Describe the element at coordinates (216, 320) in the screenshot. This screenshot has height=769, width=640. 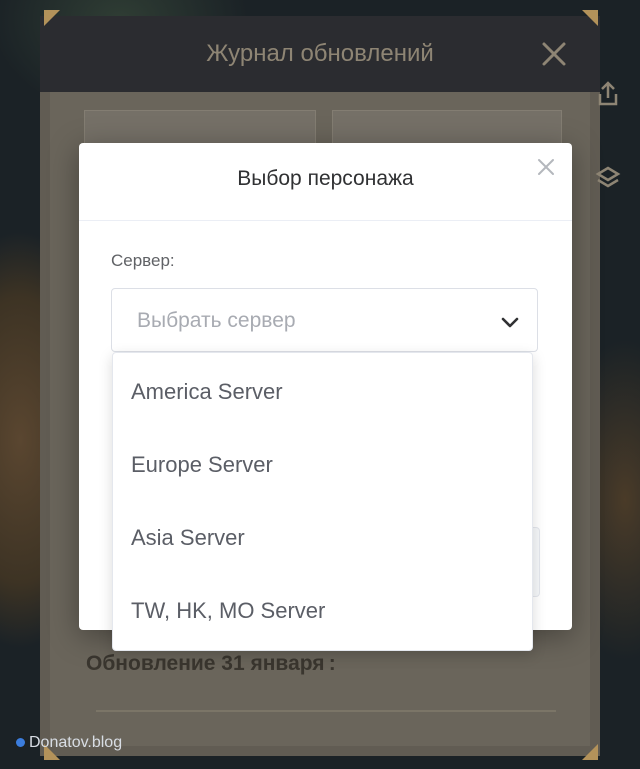
I see `server-select-placeholder: Выбрать сервер` at that location.